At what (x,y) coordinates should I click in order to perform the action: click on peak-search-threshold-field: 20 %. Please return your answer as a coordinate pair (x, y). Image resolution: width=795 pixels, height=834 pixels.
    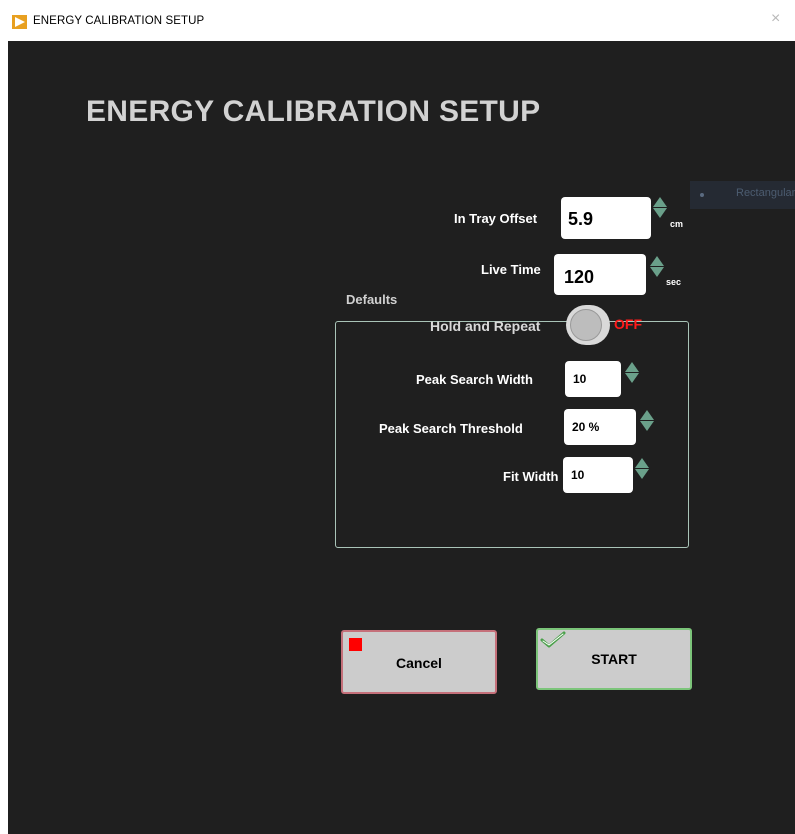
    Looking at the image, I should click on (600, 427).